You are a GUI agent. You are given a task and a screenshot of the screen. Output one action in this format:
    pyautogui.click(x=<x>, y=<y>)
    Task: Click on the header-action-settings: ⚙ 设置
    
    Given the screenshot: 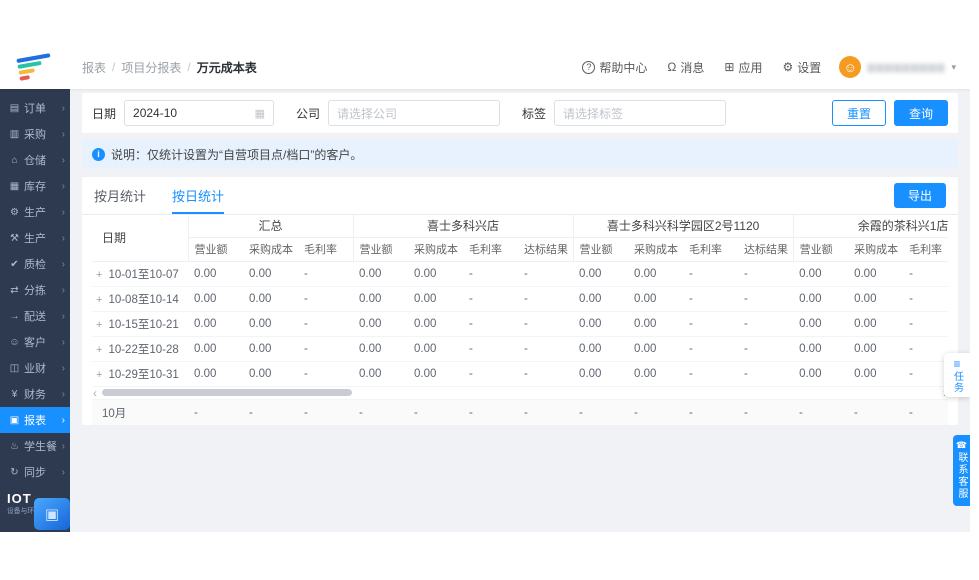 What is the action you would take?
    pyautogui.click(x=801, y=67)
    